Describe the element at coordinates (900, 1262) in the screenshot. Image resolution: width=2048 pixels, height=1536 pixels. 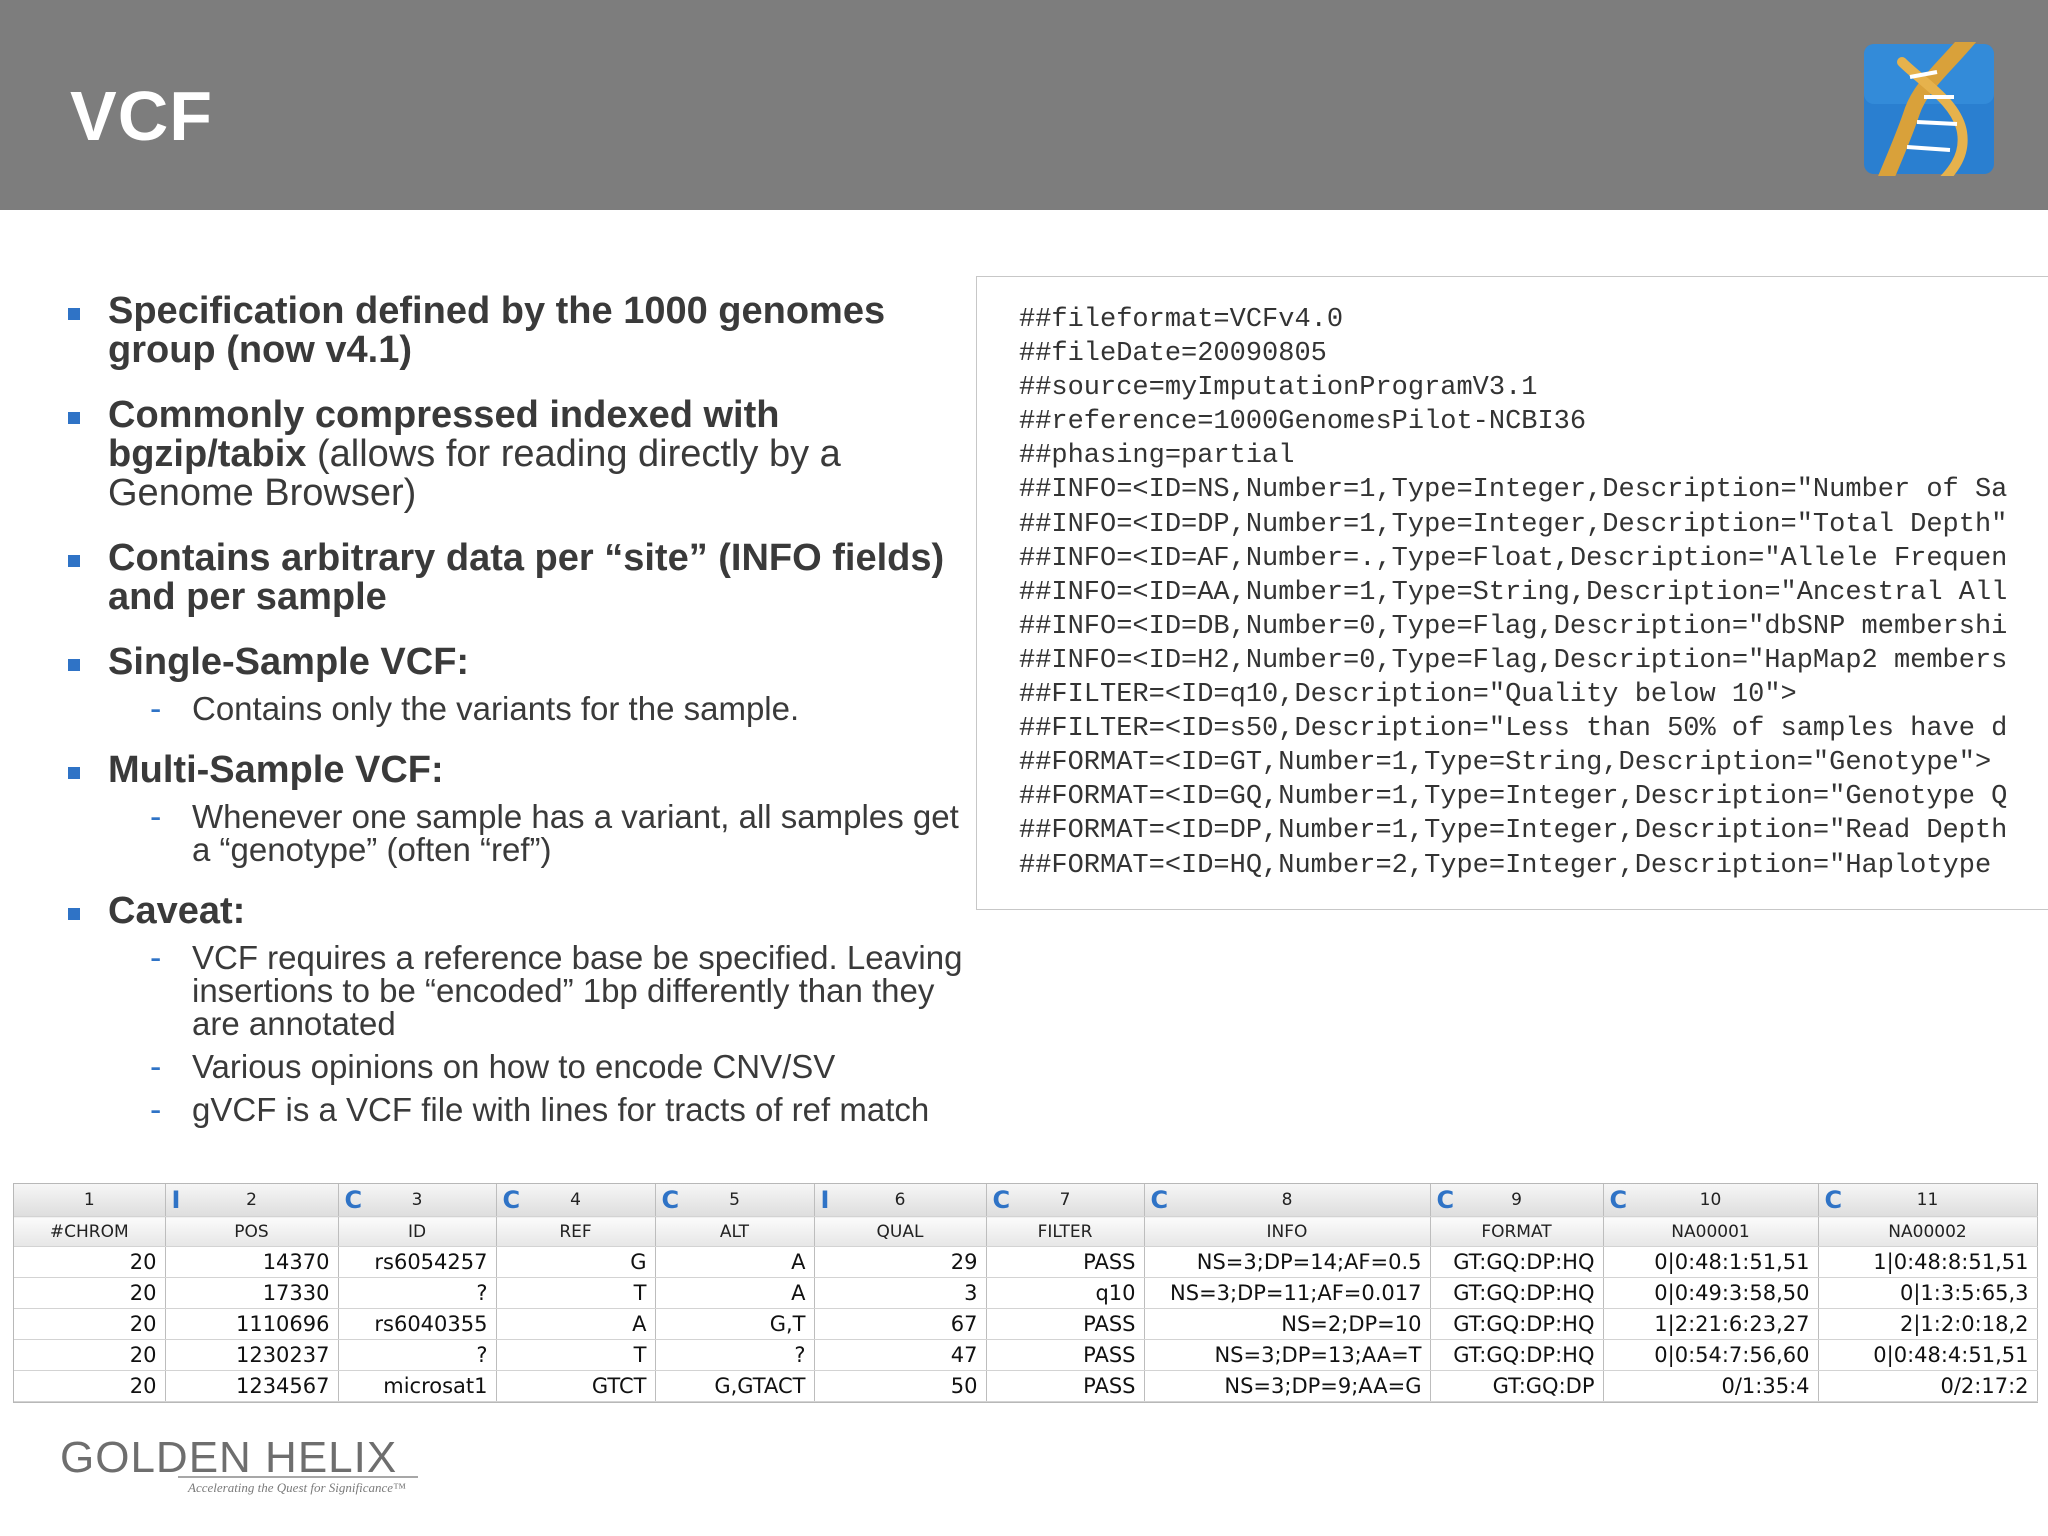
I see `table-cell: 29` at that location.